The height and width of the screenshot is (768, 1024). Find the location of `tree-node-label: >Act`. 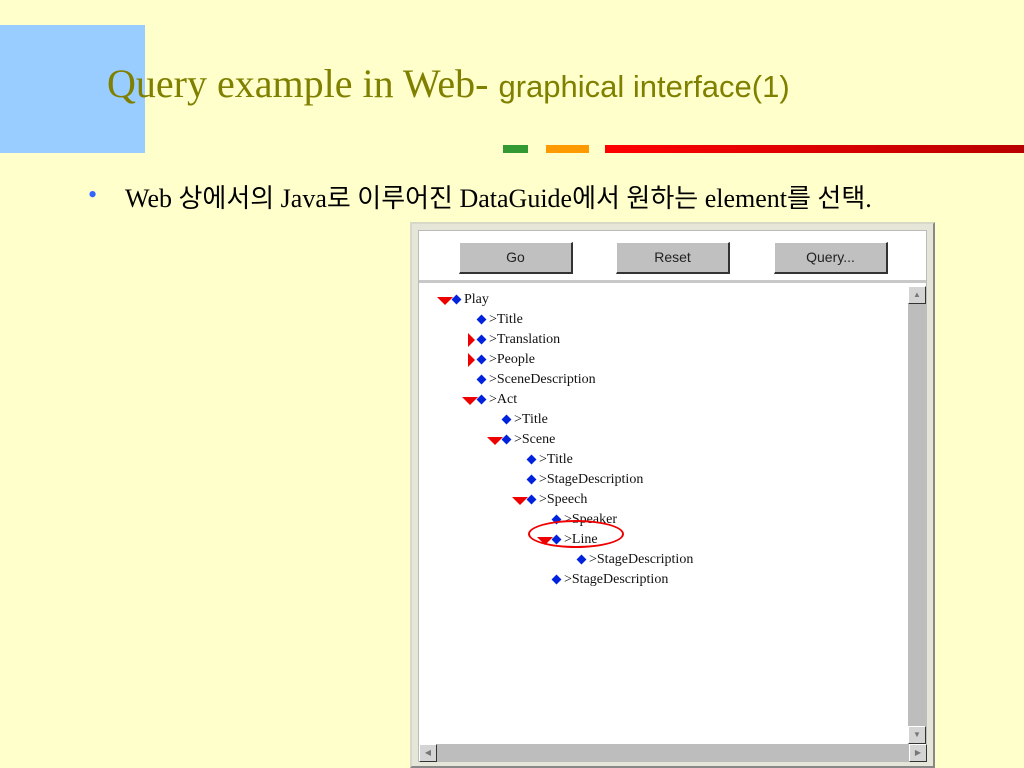

tree-node-label: >Act is located at coordinates (503, 399).